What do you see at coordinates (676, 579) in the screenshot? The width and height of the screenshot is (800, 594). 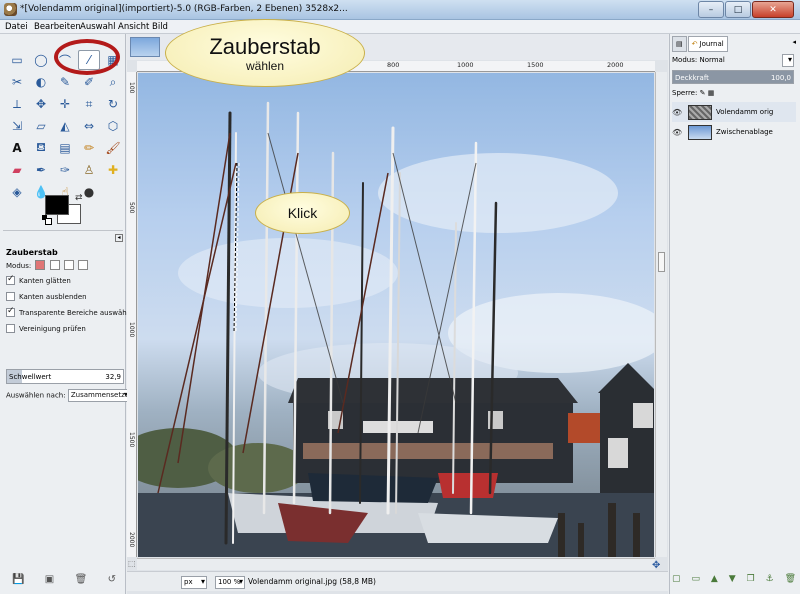 I see `new-layer-icon: ▢` at bounding box center [676, 579].